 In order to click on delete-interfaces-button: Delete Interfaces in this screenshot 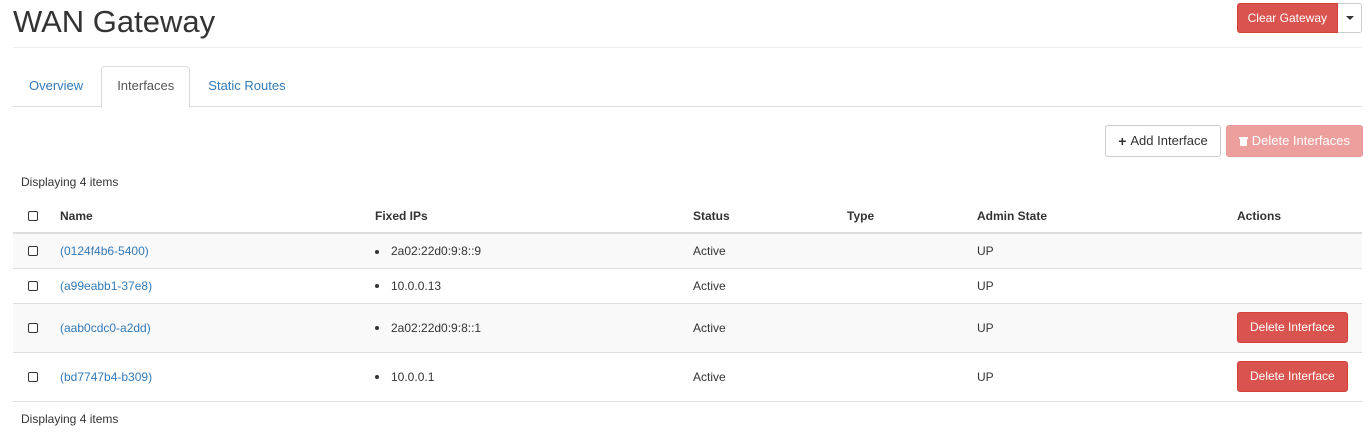, I will do `click(1294, 141)`.